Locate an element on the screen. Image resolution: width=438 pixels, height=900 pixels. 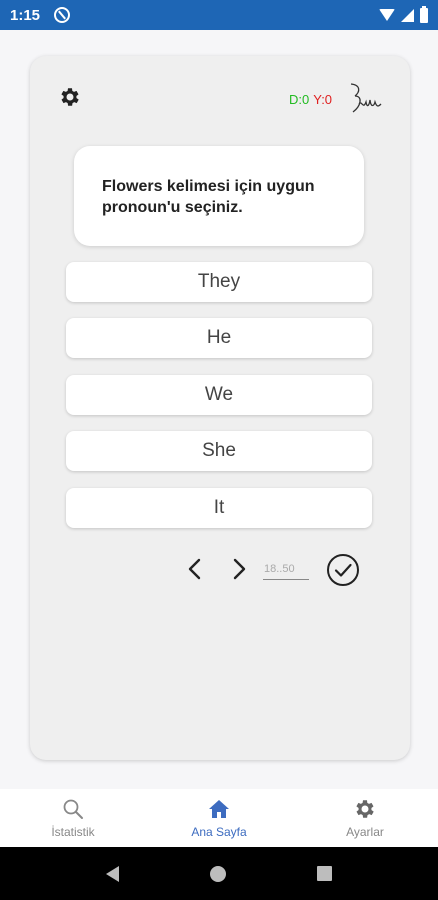
system-navigation-bar is located at coordinates (219, 873).